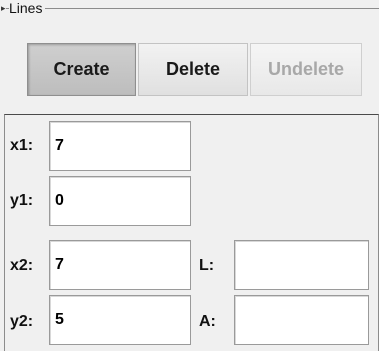 The height and width of the screenshot is (351, 379). Describe the element at coordinates (22, 200) in the screenshot. I see `y1-label: y1:` at that location.